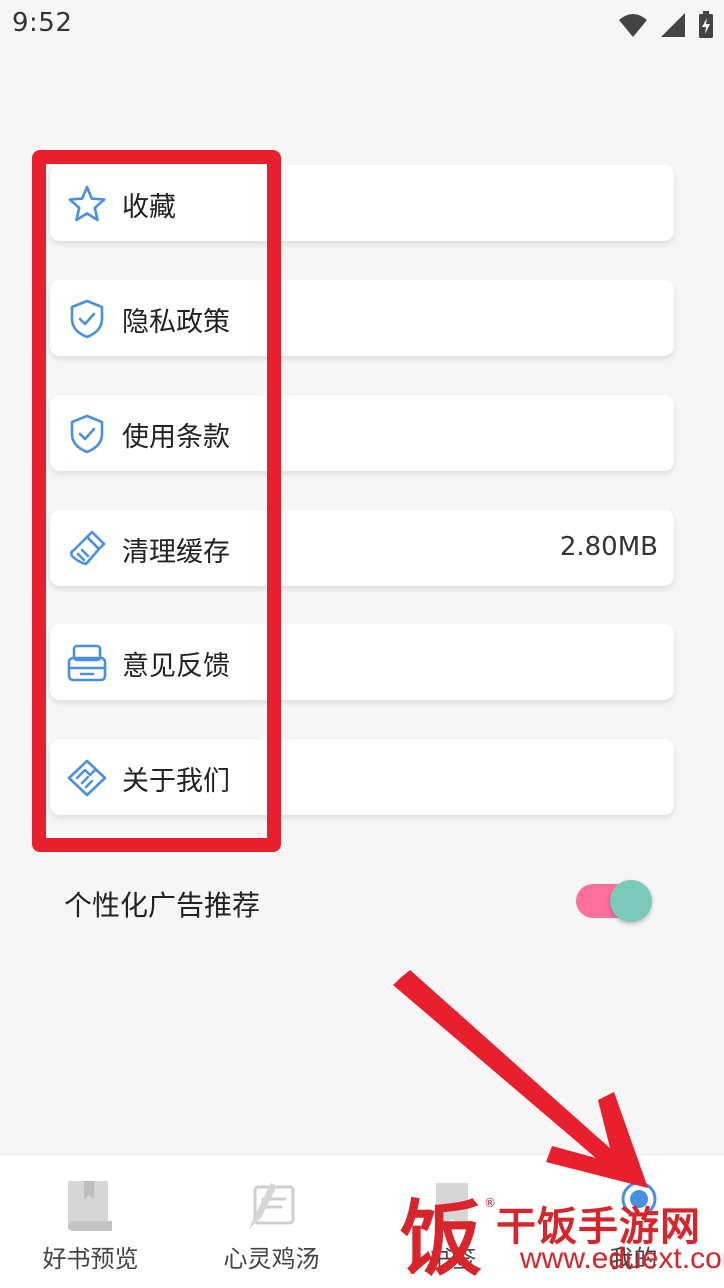 This screenshot has width=724, height=1288. What do you see at coordinates (149, 207) in the screenshot?
I see `menu-item-label: 收藏` at bounding box center [149, 207].